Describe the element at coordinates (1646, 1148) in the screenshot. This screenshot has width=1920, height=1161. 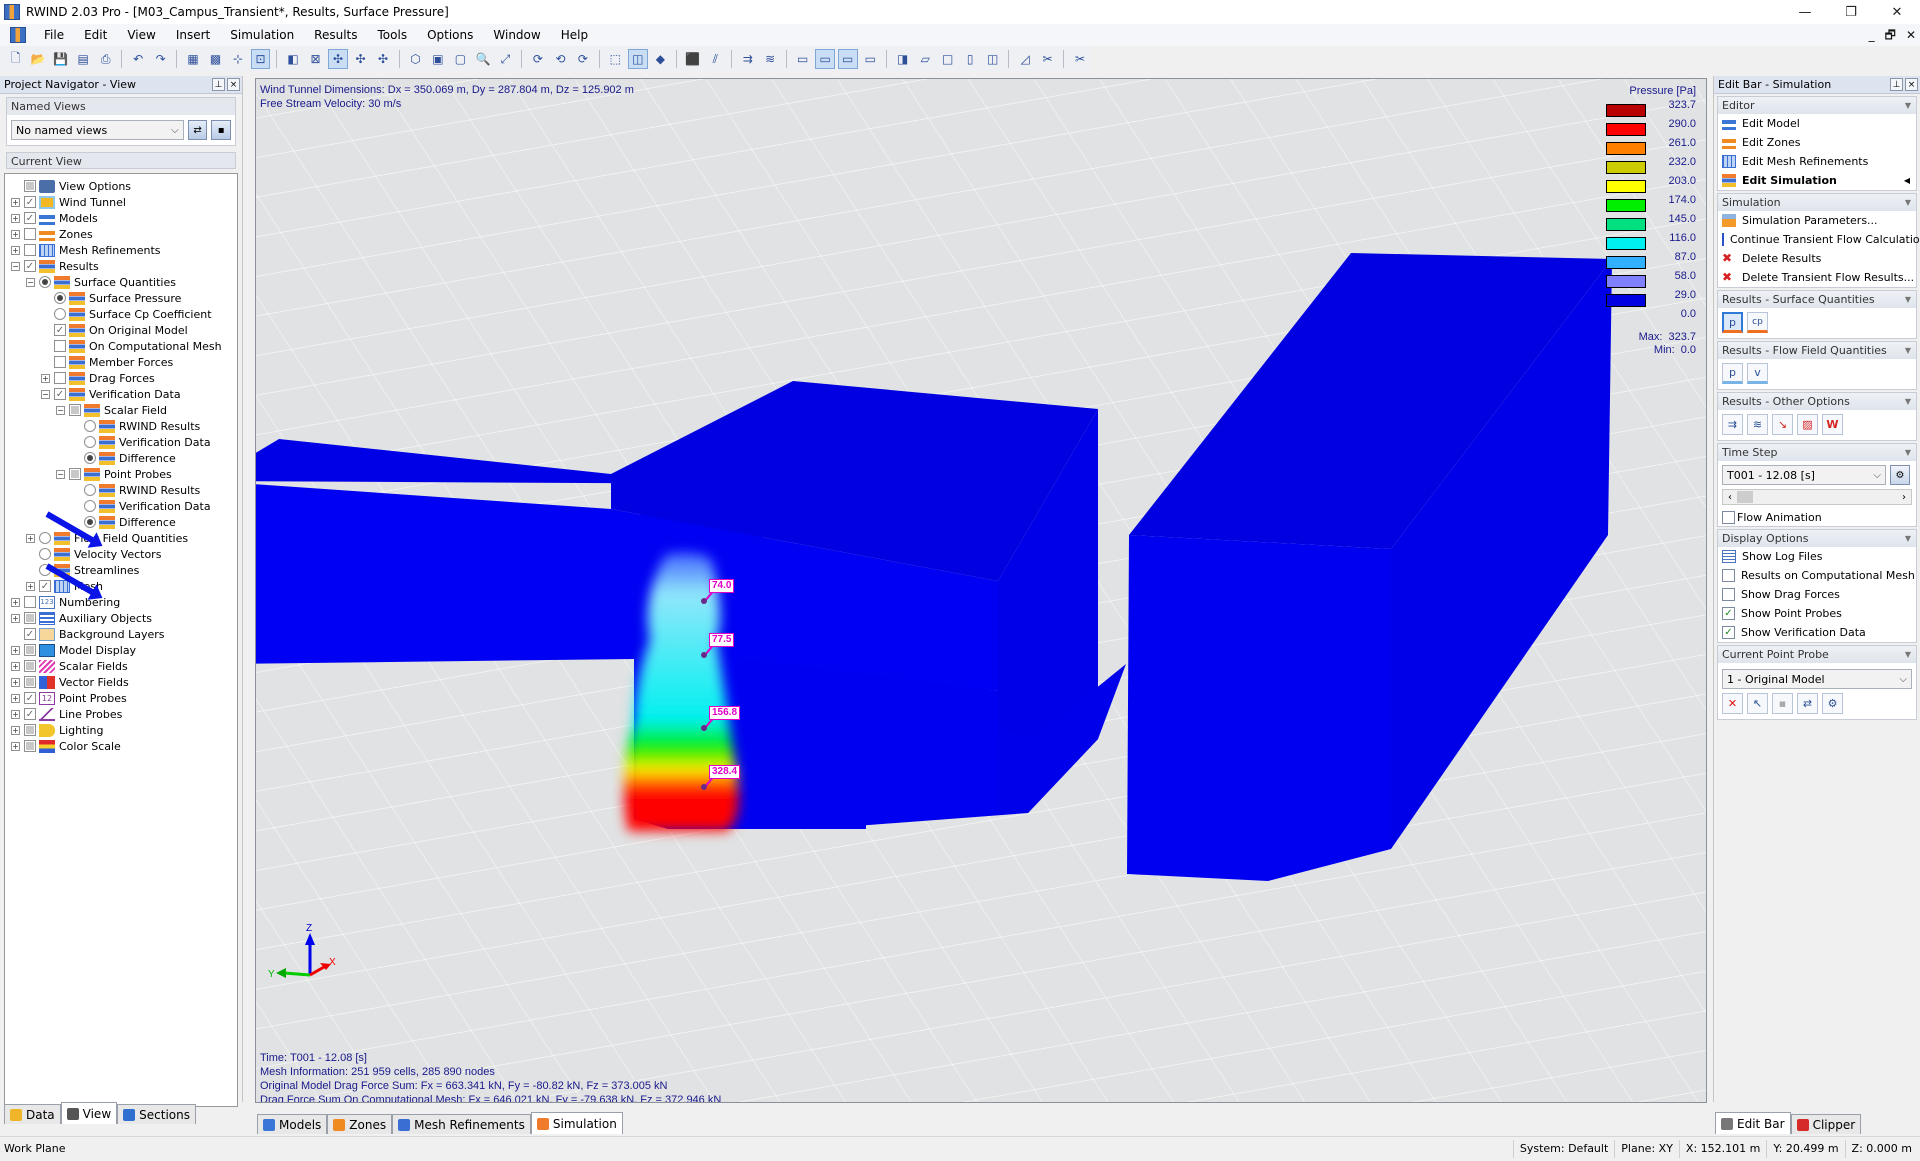
I see `plane-status: Plane: XY` at that location.